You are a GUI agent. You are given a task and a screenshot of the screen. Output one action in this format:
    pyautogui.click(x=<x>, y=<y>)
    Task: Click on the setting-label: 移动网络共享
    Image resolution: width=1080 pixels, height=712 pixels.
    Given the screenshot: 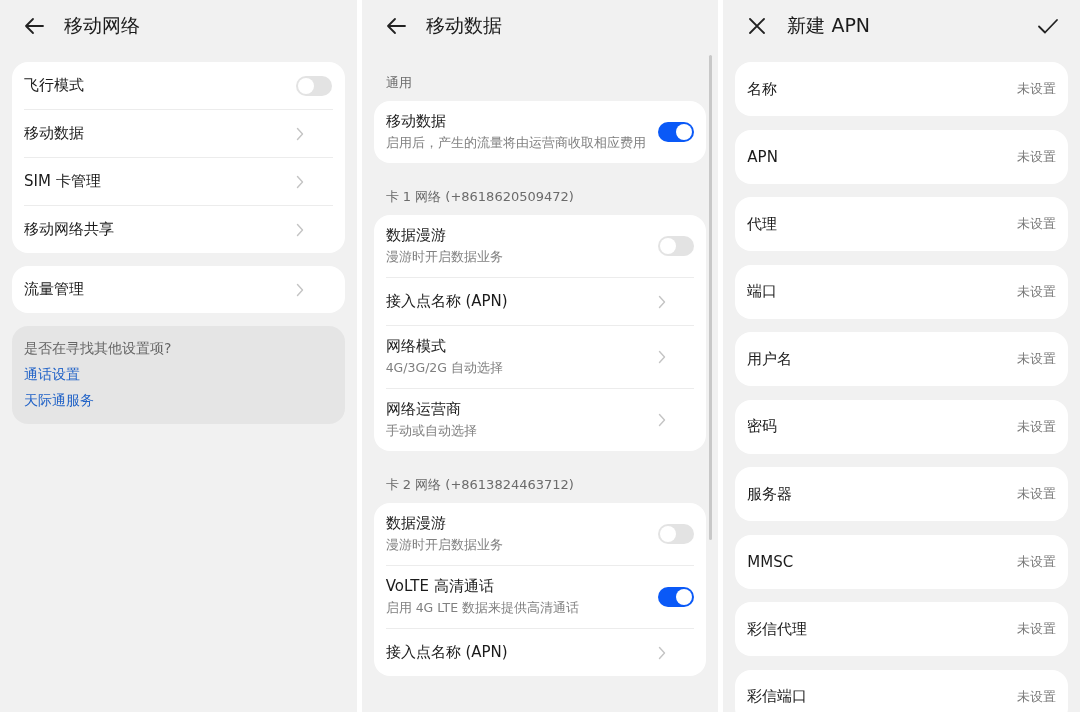 What is the action you would take?
    pyautogui.click(x=155, y=229)
    